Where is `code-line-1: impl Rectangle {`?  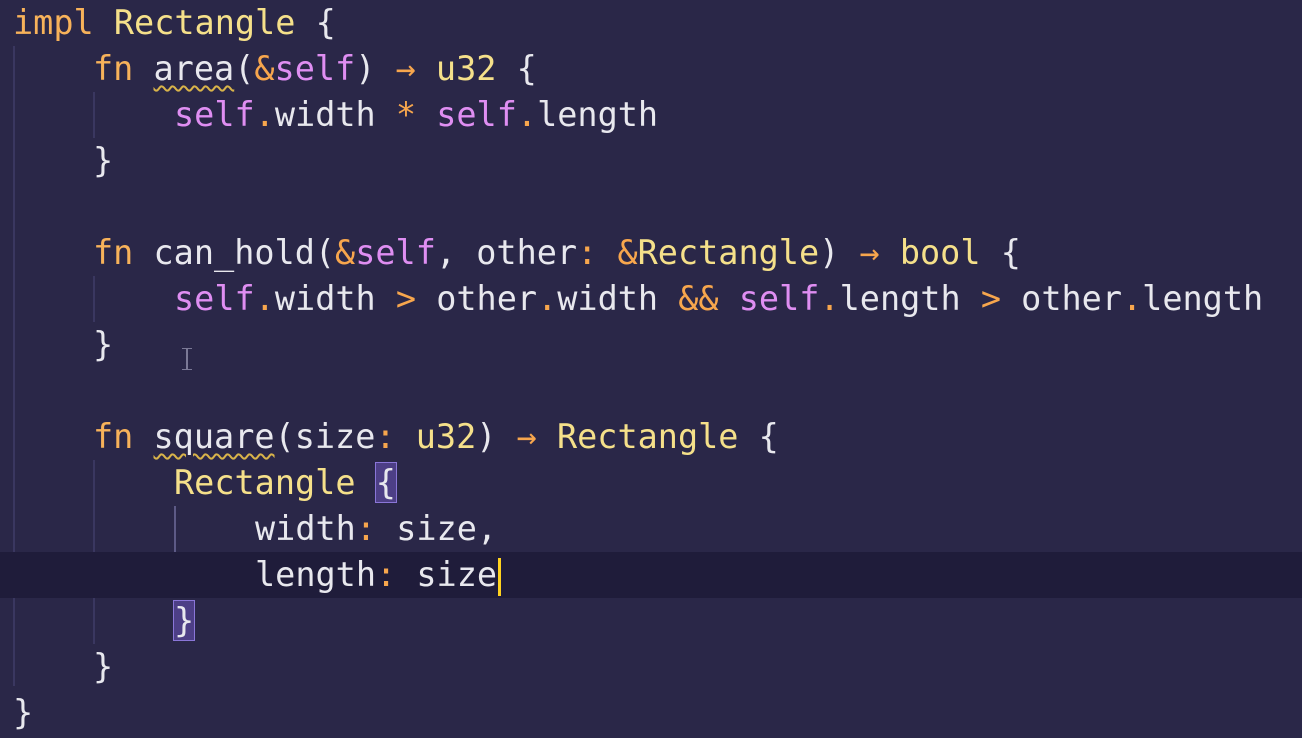
code-line-1: impl Rectangle { is located at coordinates (651, 23).